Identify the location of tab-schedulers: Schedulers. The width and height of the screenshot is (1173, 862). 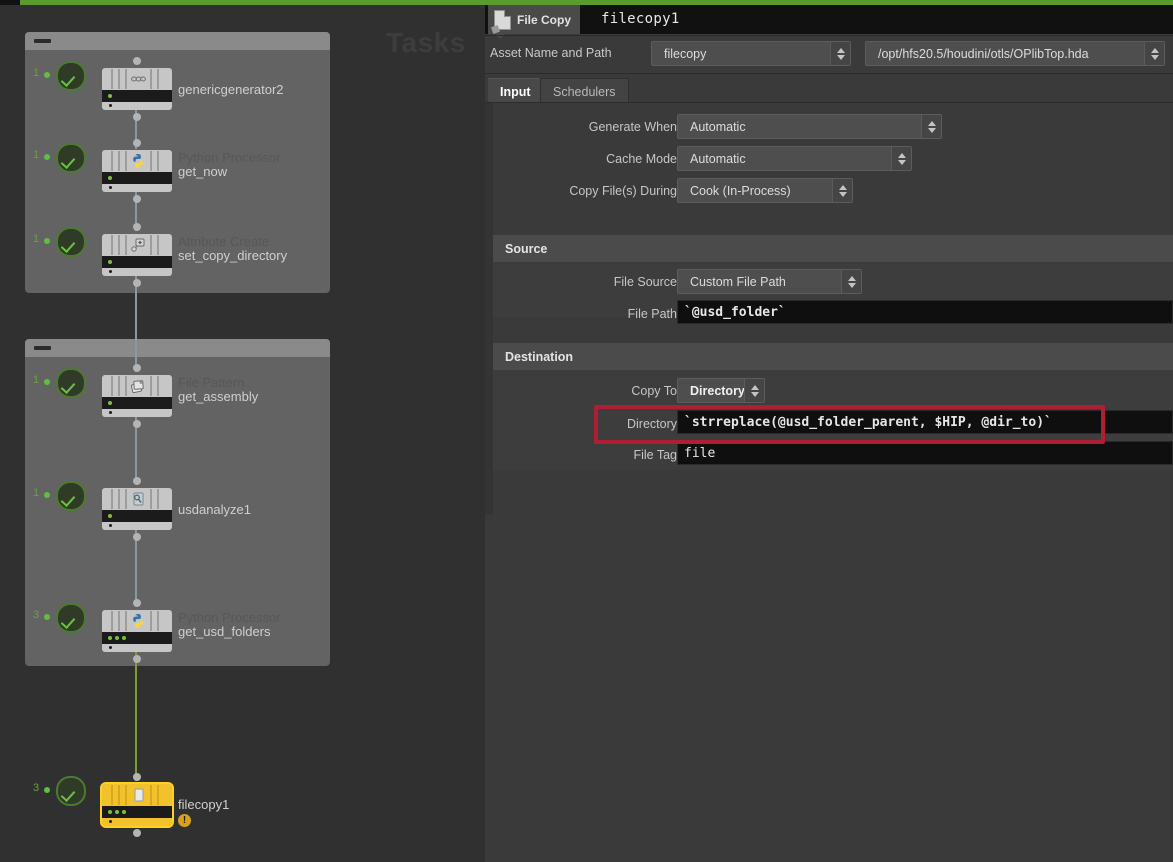
(584, 91).